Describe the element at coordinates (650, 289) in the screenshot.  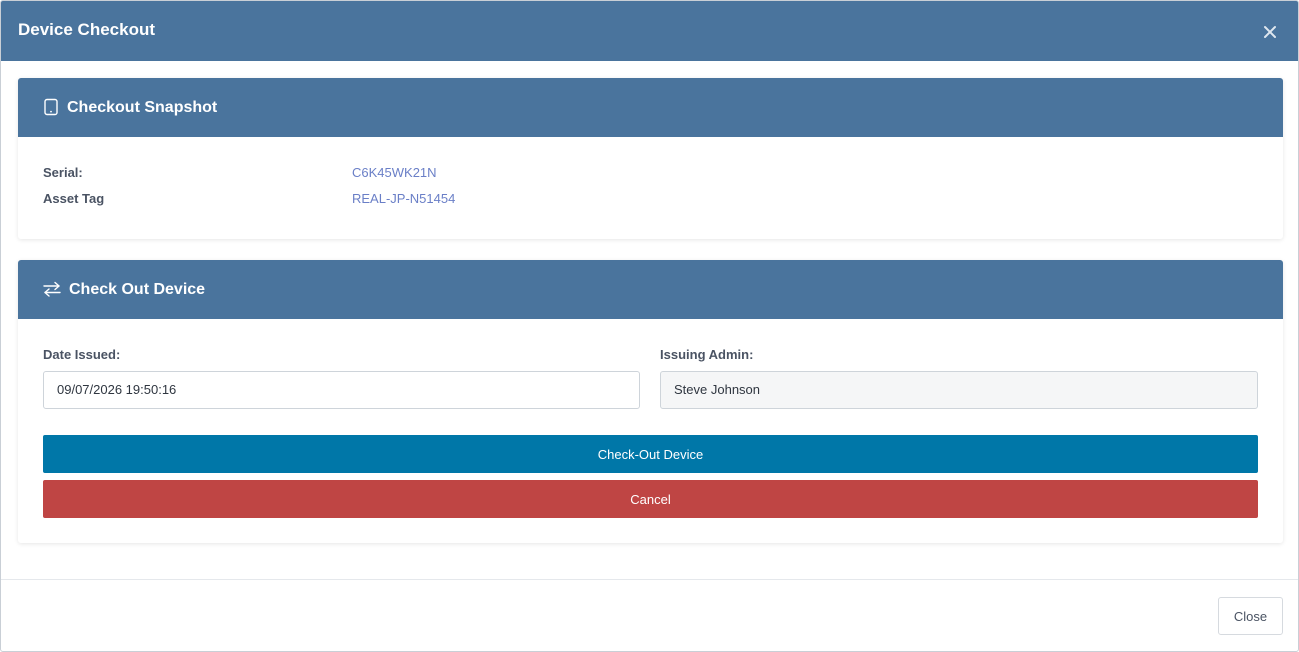
I see `check-out-device-header: Check Out Device` at that location.